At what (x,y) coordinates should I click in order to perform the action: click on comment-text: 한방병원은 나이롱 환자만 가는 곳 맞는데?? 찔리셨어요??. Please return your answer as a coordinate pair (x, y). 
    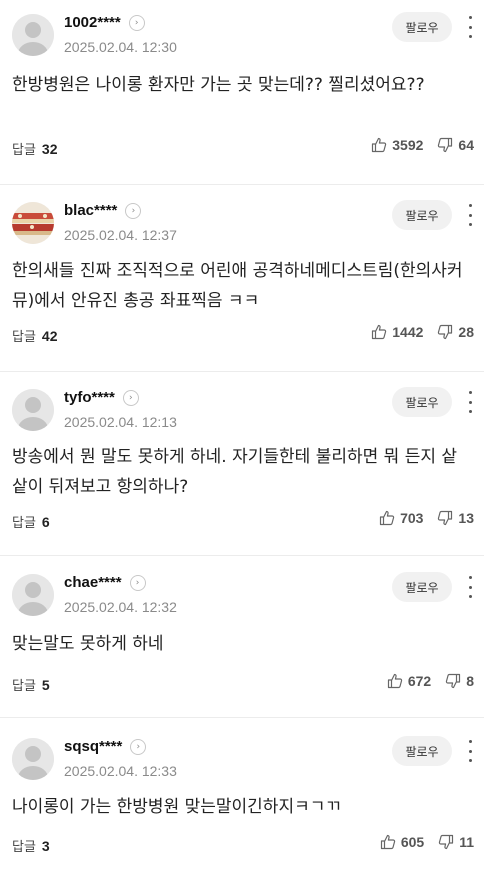
    Looking at the image, I should click on (218, 85).